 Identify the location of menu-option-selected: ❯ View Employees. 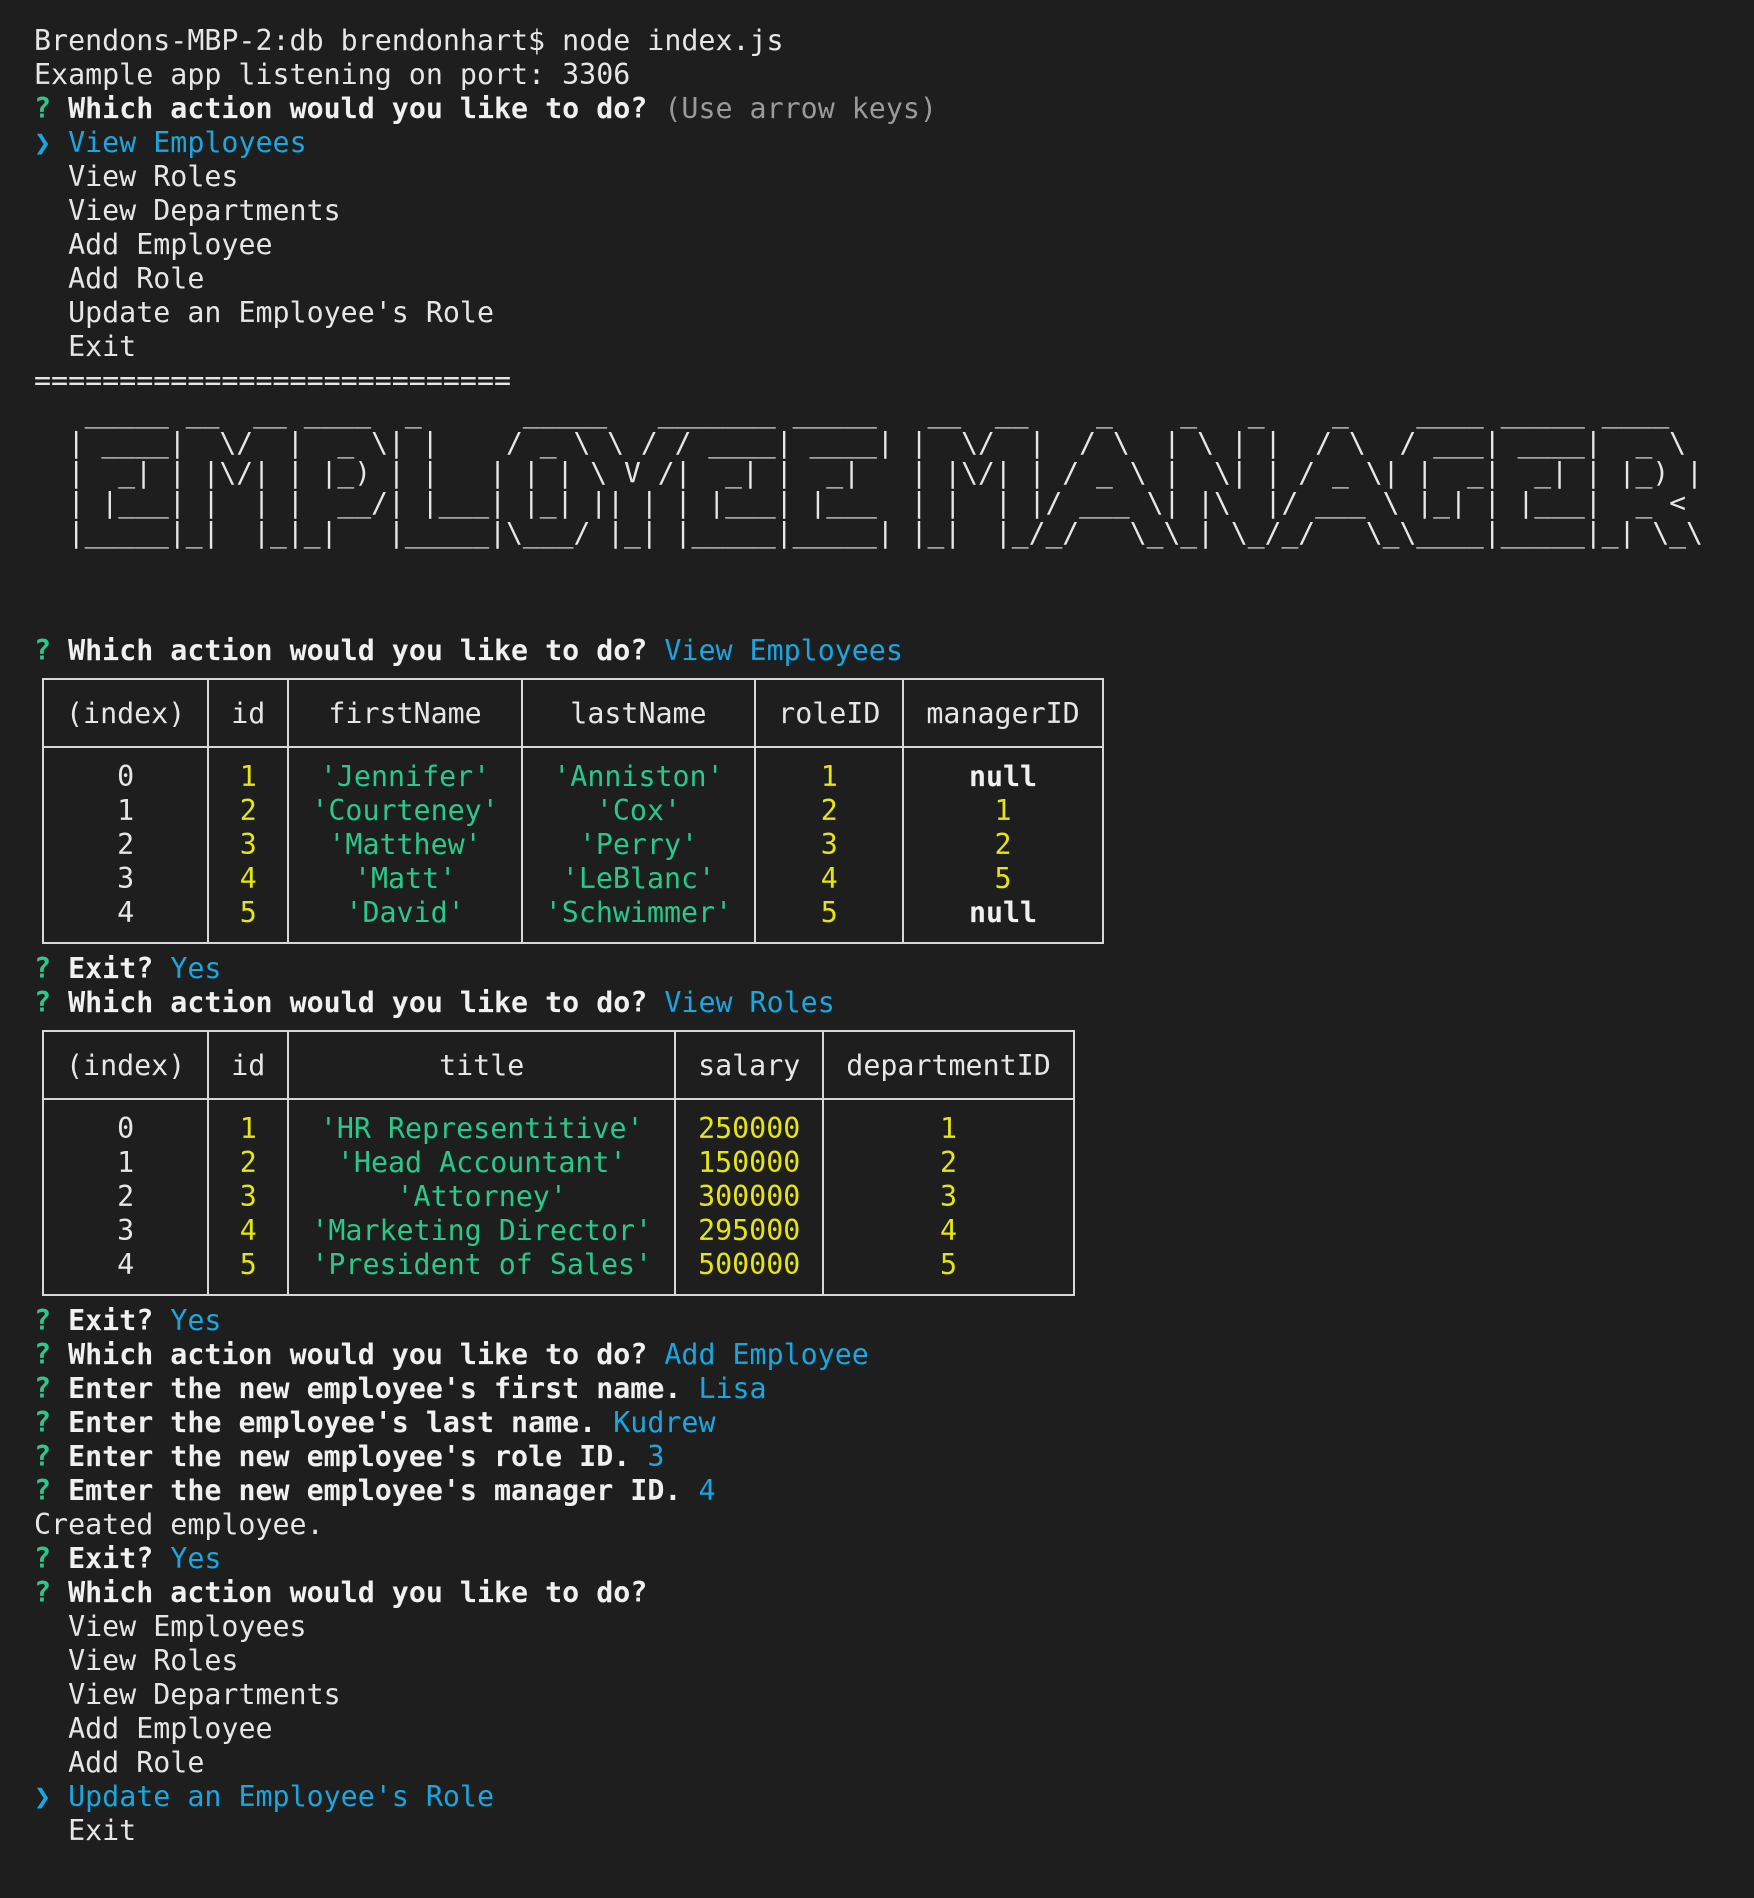
(884, 143).